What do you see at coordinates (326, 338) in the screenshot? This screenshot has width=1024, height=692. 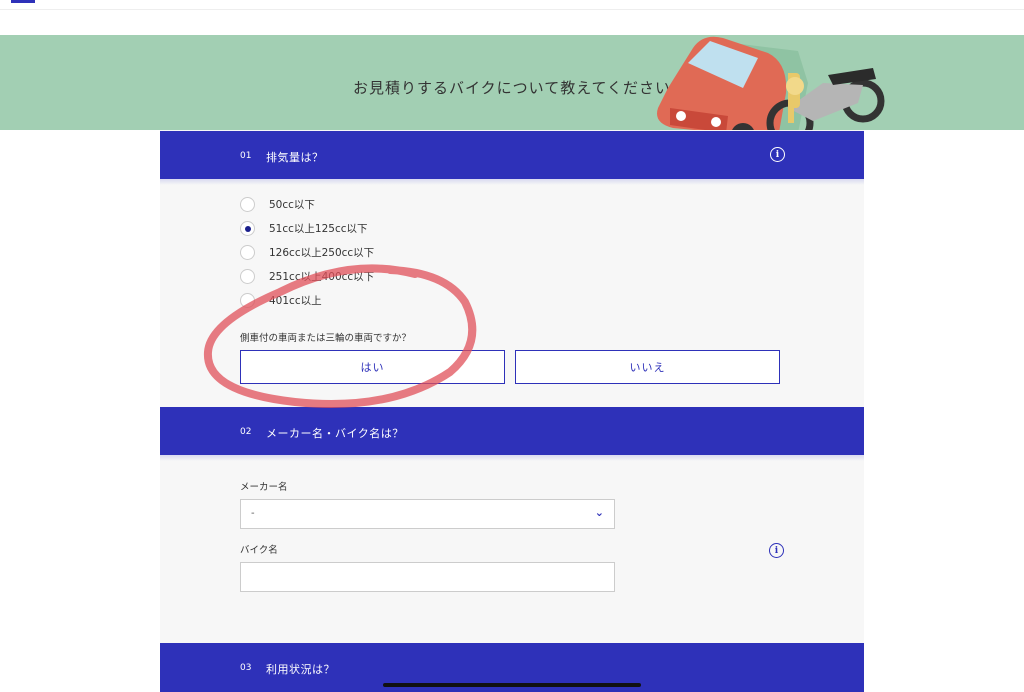 I see `sidecar-question: 側車付の車両または三輪の車両ですか？` at bounding box center [326, 338].